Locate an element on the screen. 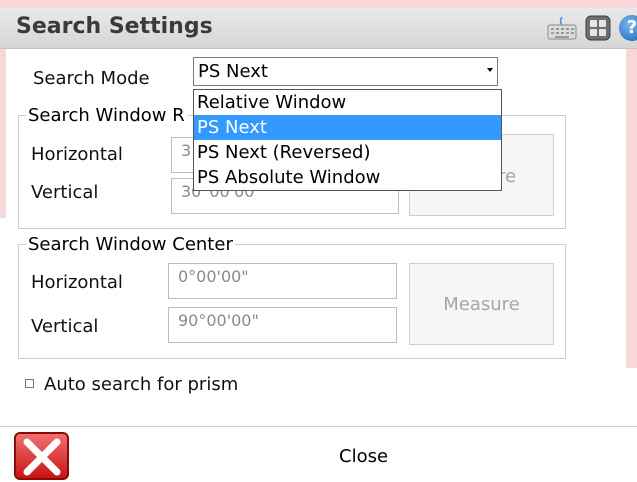 The height and width of the screenshot is (482, 637). search-mode-label: Search Mode is located at coordinates (91, 78).